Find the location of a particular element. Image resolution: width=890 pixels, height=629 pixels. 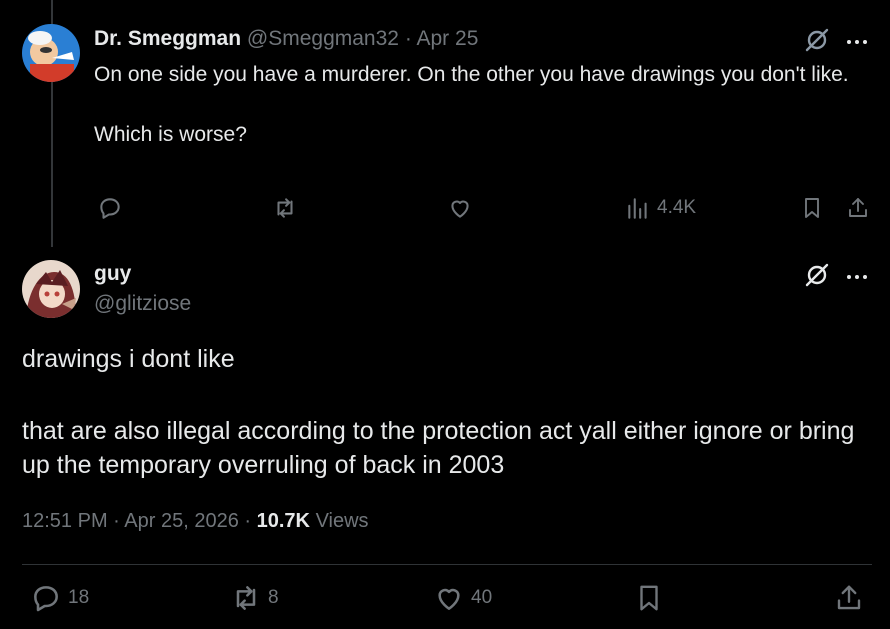

main-author-name: guy is located at coordinates (112, 273).